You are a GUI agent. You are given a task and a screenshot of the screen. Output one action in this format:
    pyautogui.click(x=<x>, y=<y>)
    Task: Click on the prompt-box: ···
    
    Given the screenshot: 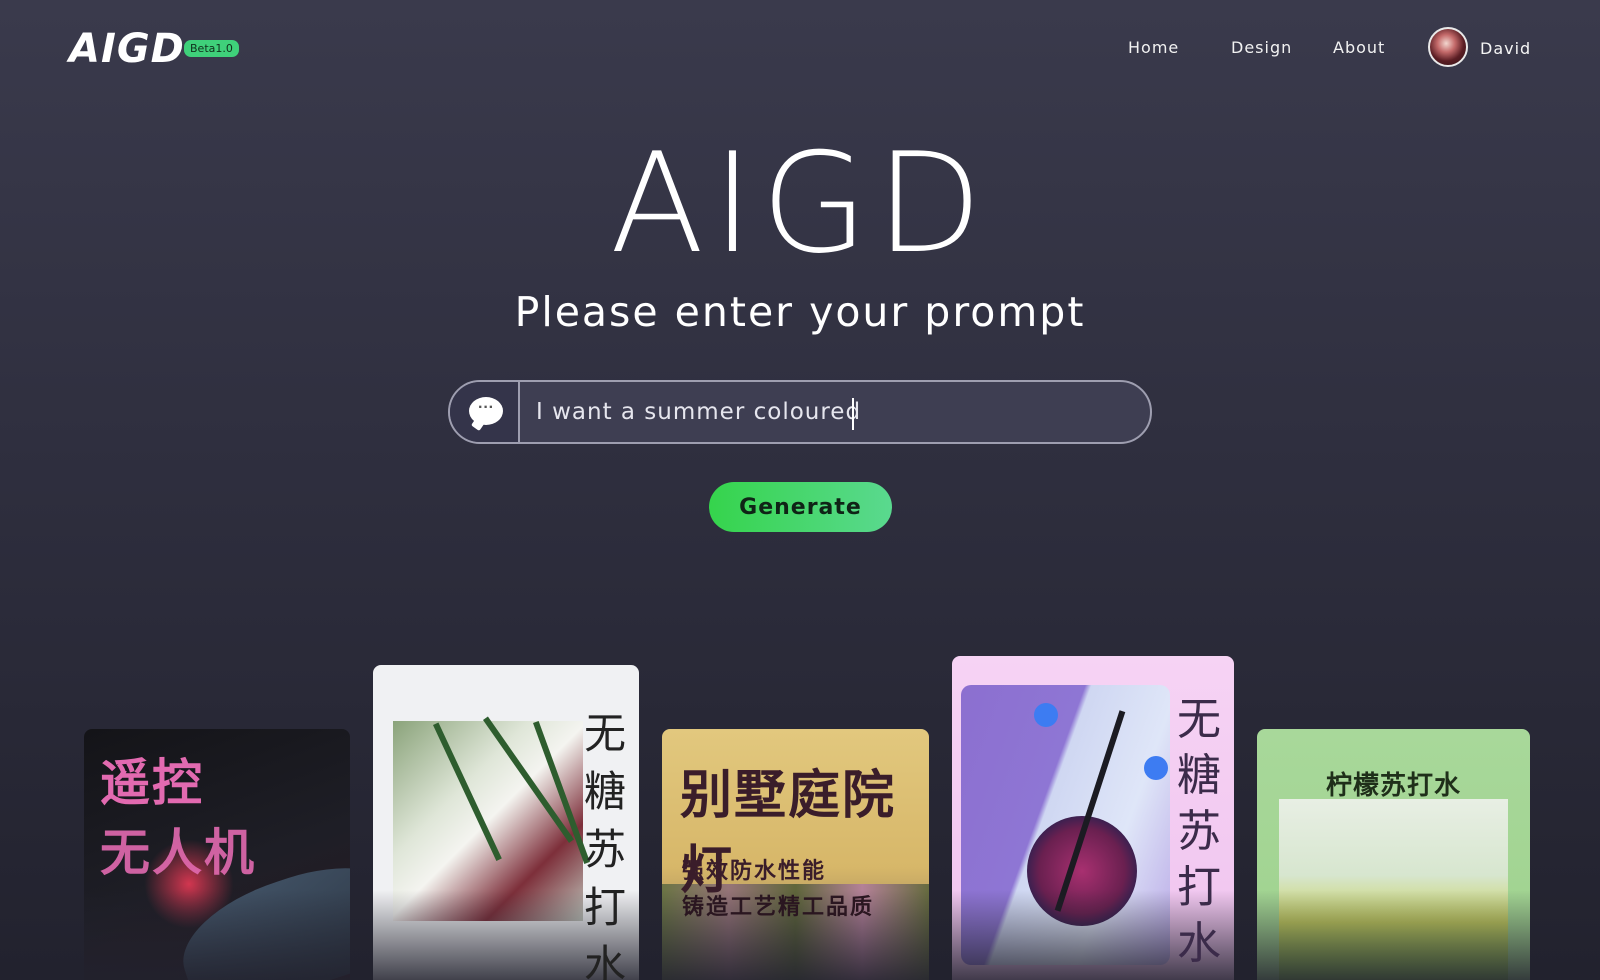 What is the action you would take?
    pyautogui.click(x=800, y=412)
    